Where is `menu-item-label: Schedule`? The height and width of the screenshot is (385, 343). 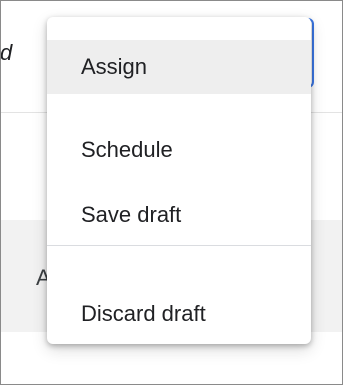 menu-item-label: Schedule is located at coordinates (127, 149).